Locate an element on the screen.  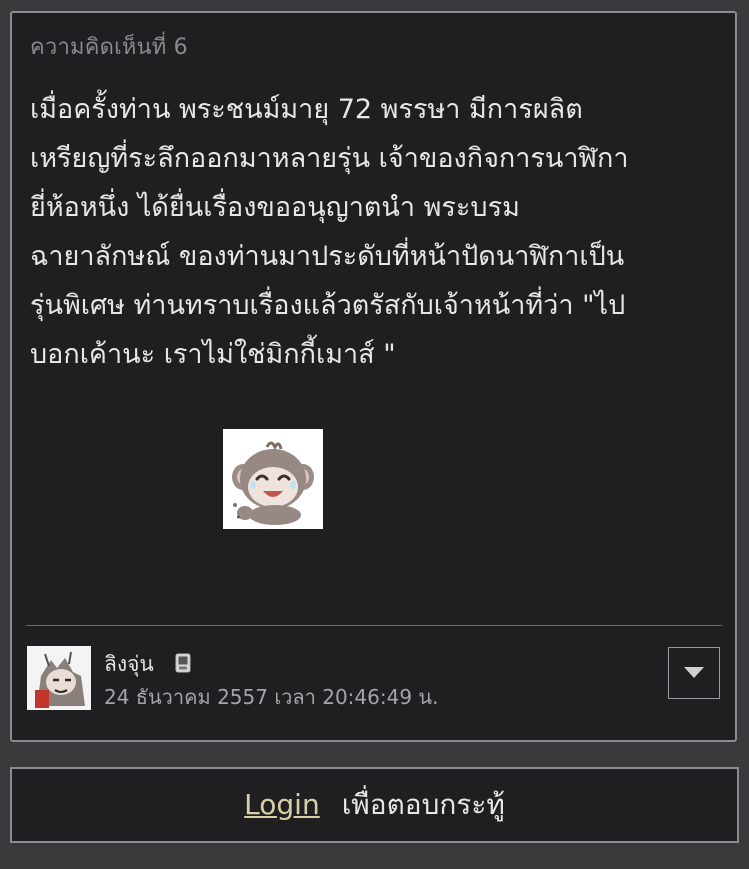
comment-timestamp: 24 ธันวาคม 2557 เวลา 20:46:49 น. is located at coordinates (271, 697).